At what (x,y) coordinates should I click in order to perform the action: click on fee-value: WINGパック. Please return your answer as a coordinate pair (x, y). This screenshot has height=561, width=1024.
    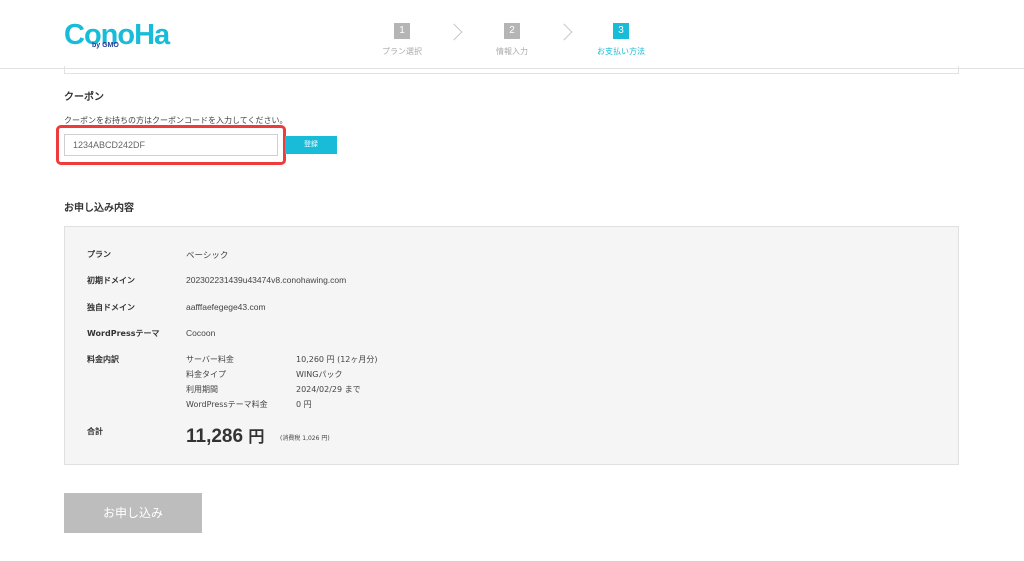
    Looking at the image, I should click on (319, 374).